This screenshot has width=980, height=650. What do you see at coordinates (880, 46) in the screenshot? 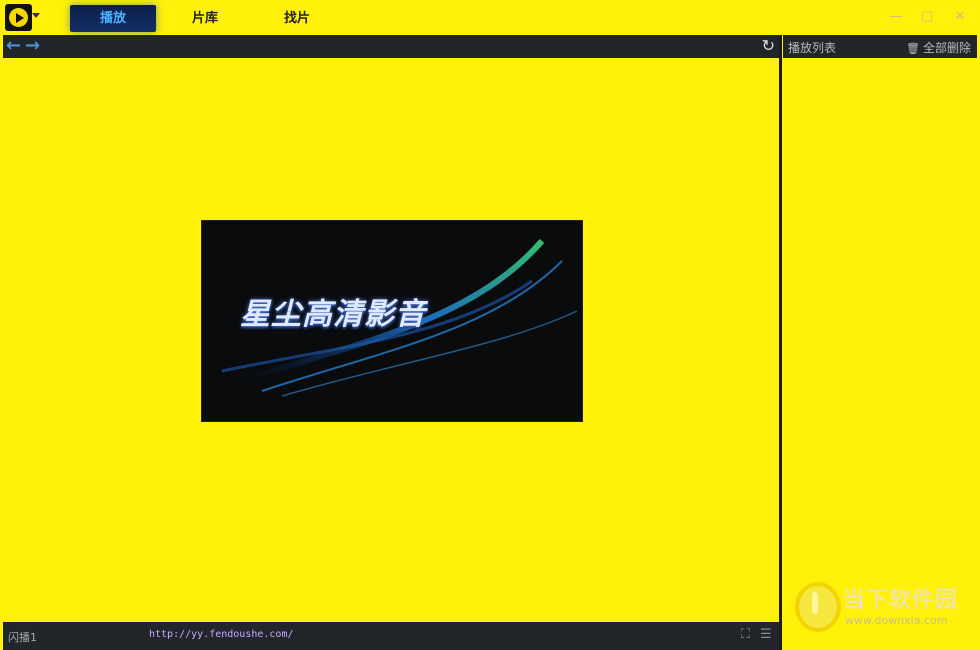
I see `playlist-header: 播放列表 🗑 全部删除` at bounding box center [880, 46].